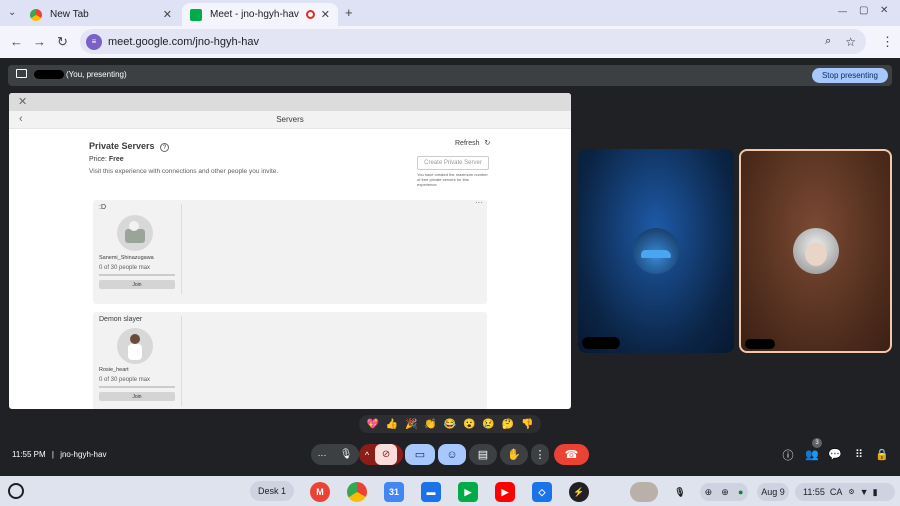 The image size is (900, 506). I want to click on mic-icon: 🎙, so click(346, 454).